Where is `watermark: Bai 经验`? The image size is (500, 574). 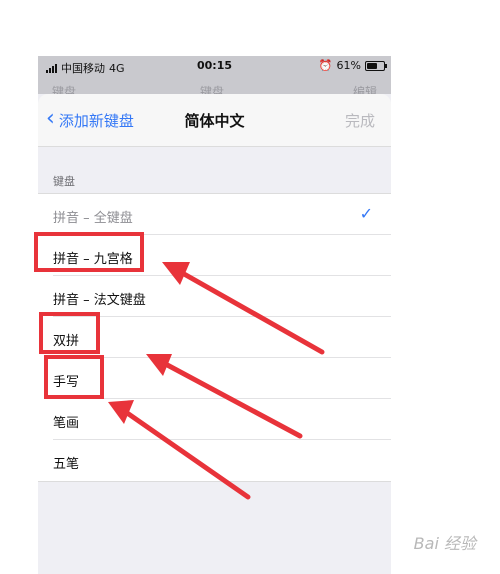
watermark: Bai 经验 is located at coordinates (444, 543).